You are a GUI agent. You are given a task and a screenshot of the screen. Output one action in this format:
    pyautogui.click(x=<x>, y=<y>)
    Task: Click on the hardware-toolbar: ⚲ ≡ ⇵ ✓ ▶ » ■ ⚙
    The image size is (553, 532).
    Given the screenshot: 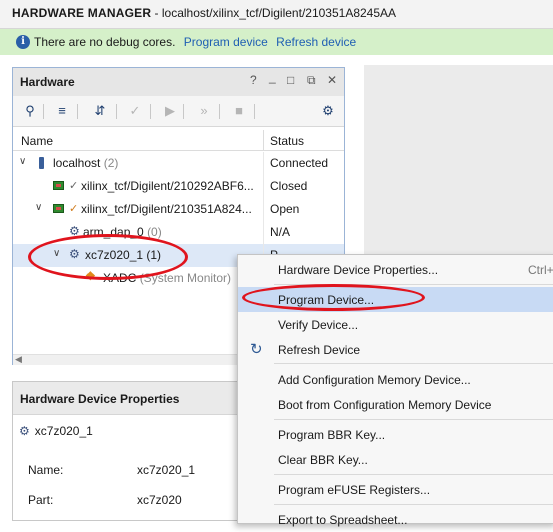 What is the action you would take?
    pyautogui.click(x=178, y=111)
    